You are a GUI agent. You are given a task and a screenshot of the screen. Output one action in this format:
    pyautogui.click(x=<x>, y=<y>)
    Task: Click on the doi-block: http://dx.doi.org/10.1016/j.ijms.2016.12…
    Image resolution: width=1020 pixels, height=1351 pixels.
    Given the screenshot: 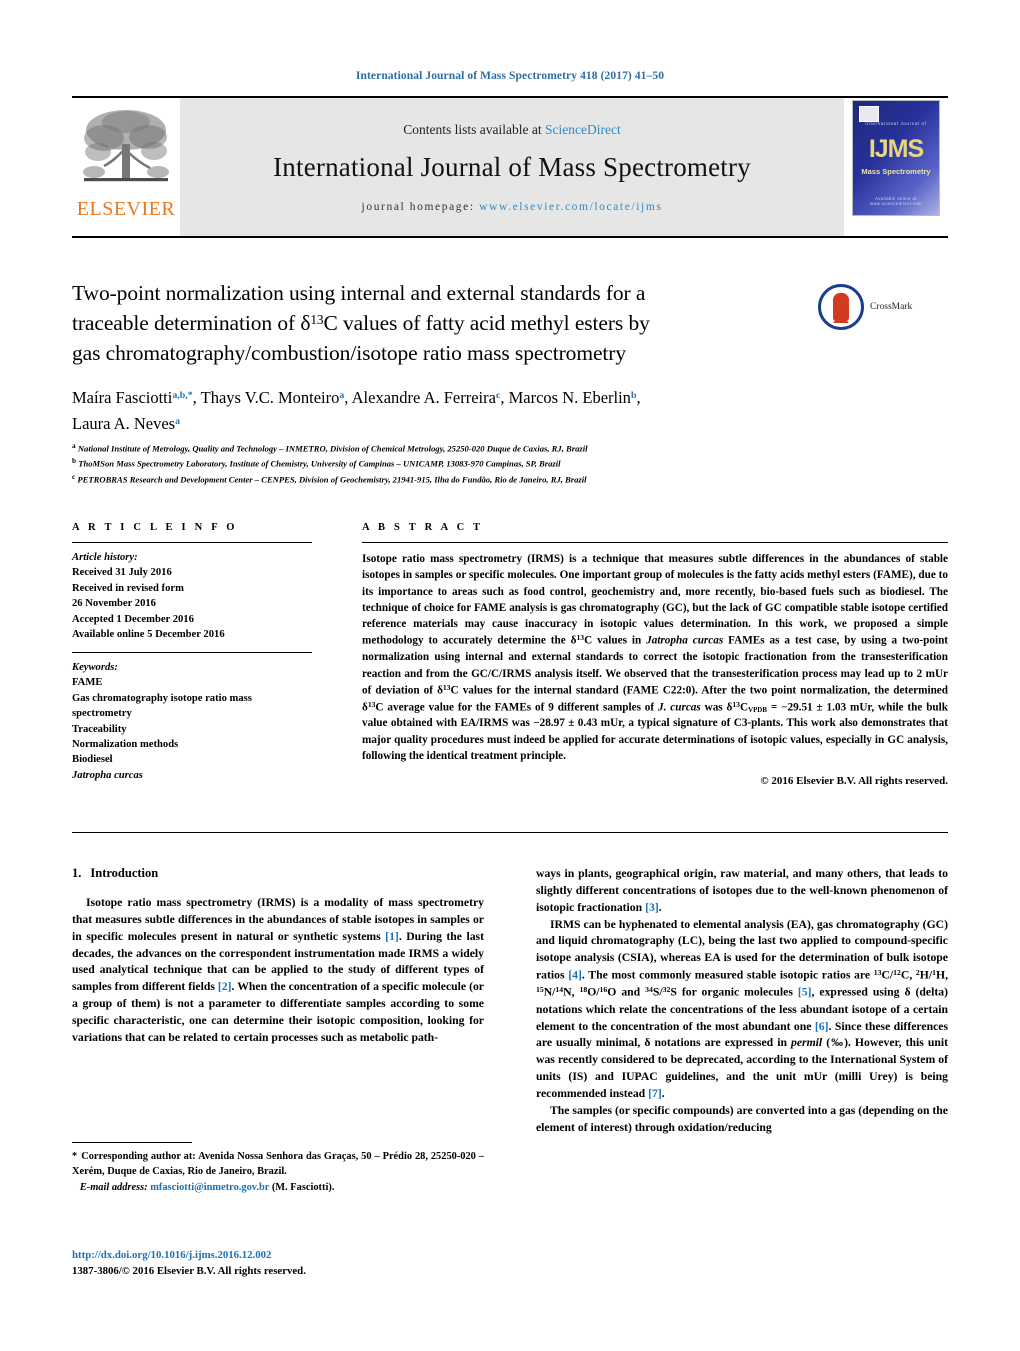 What is the action you would take?
    pyautogui.click(x=302, y=1263)
    